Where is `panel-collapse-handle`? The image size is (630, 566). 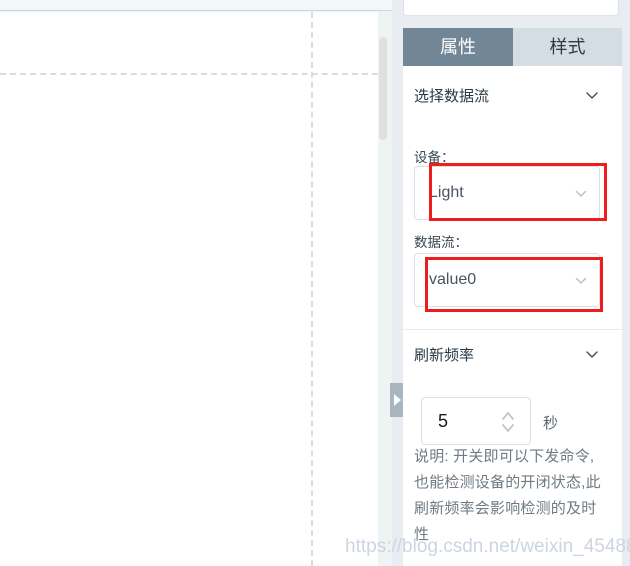
panel-collapse-handle is located at coordinates (396, 400).